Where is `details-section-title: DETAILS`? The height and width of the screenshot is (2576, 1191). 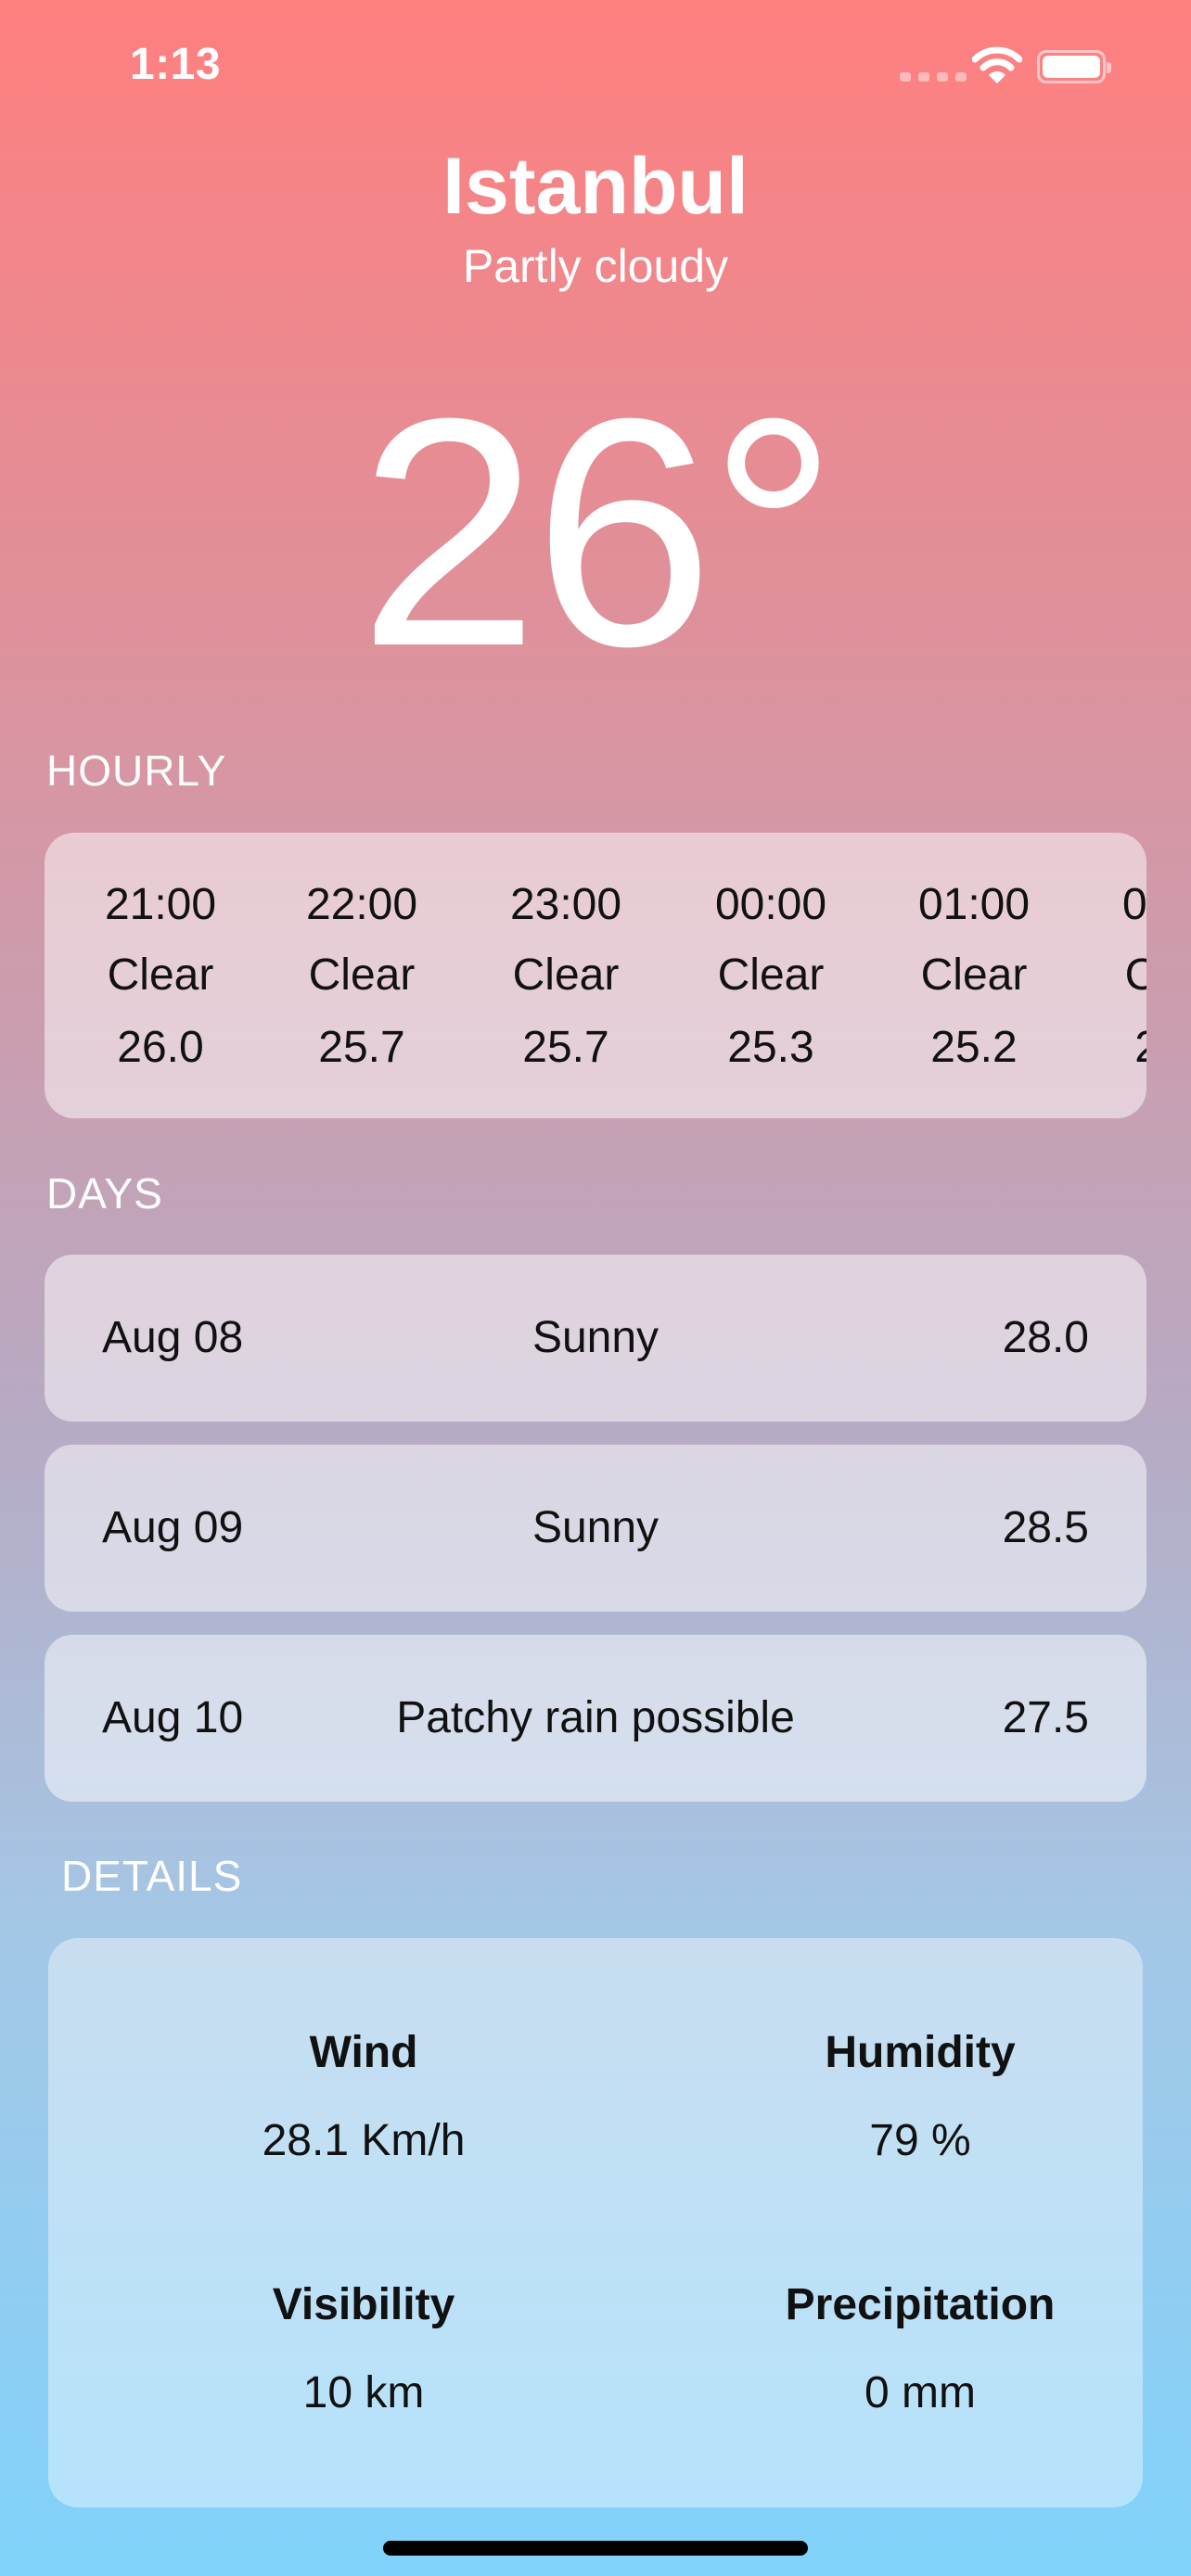 details-section-title: DETAILS is located at coordinates (152, 1876).